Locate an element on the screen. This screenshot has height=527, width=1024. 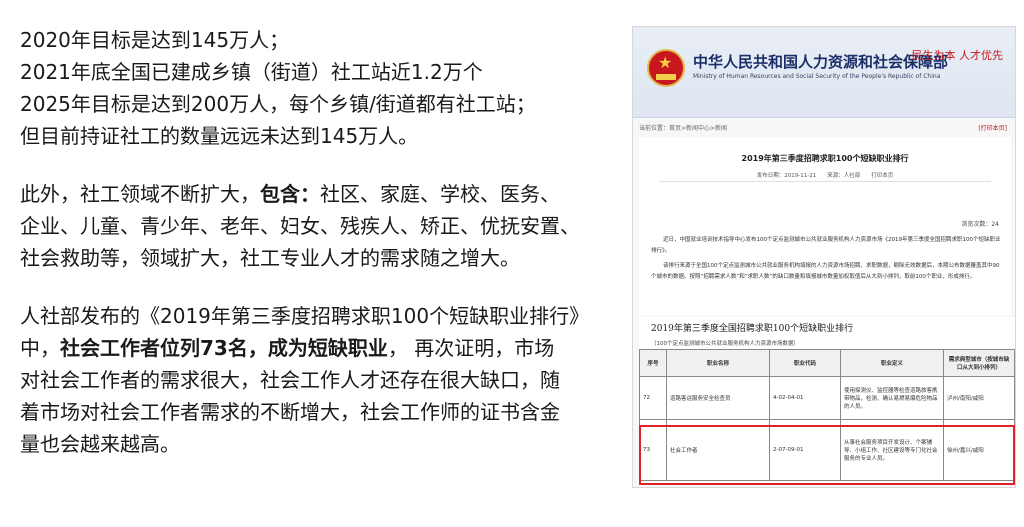
column-header: 需求典型城市（按城市缺口从大到小排列） is located at coordinates (979, 363).